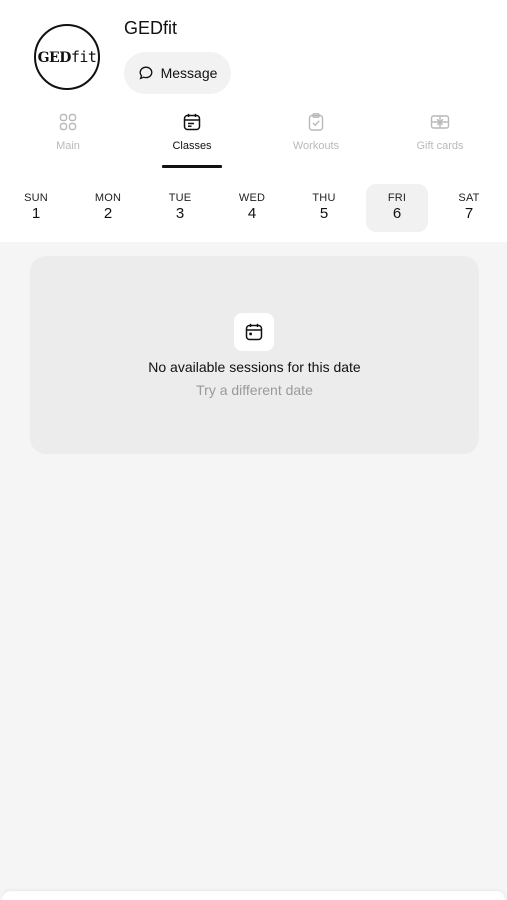  What do you see at coordinates (469, 198) in the screenshot?
I see `day-name: SAT` at bounding box center [469, 198].